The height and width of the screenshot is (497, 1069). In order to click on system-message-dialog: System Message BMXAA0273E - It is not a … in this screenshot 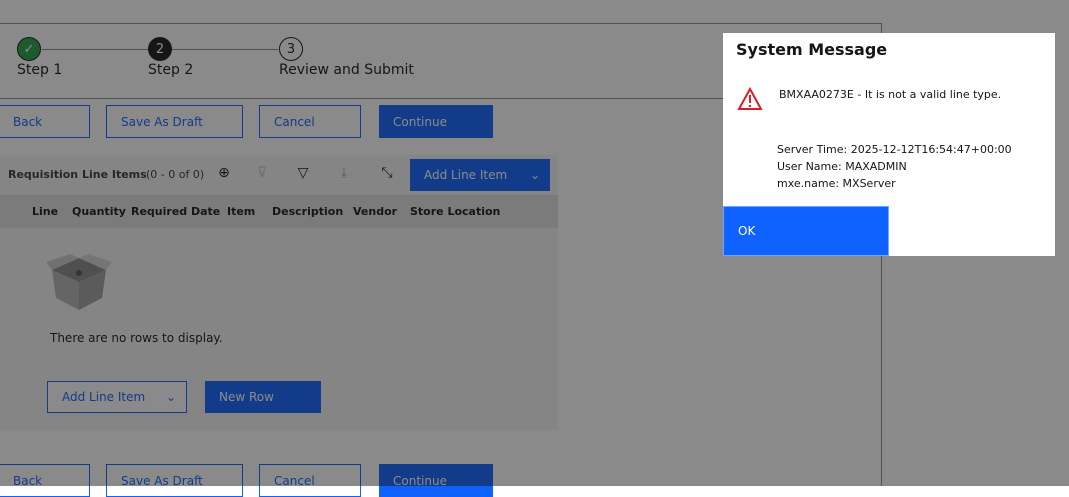, I will do `click(889, 144)`.